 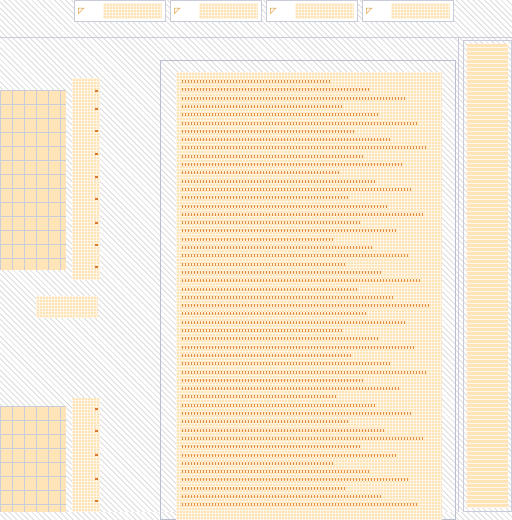 I want to click on left-grid-upper, so click(x=33, y=180).